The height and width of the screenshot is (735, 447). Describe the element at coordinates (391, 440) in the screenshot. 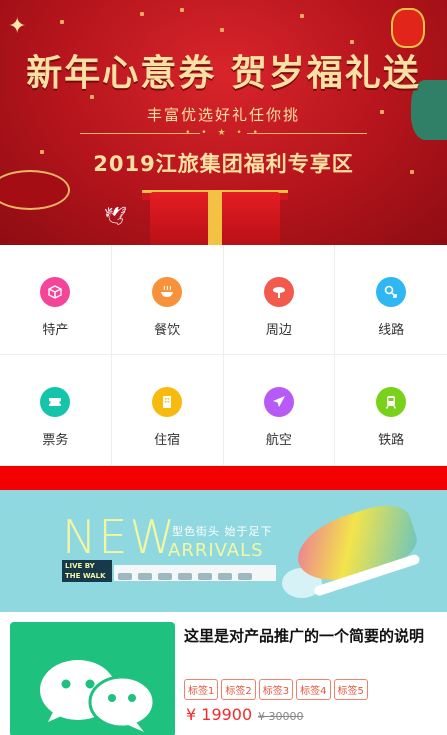

I see `category-label: 铁路` at that location.